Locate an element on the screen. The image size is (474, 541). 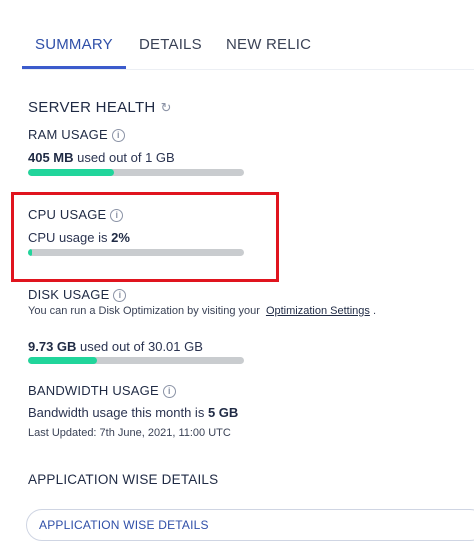
disk-usage-bar-fill is located at coordinates (63, 360).